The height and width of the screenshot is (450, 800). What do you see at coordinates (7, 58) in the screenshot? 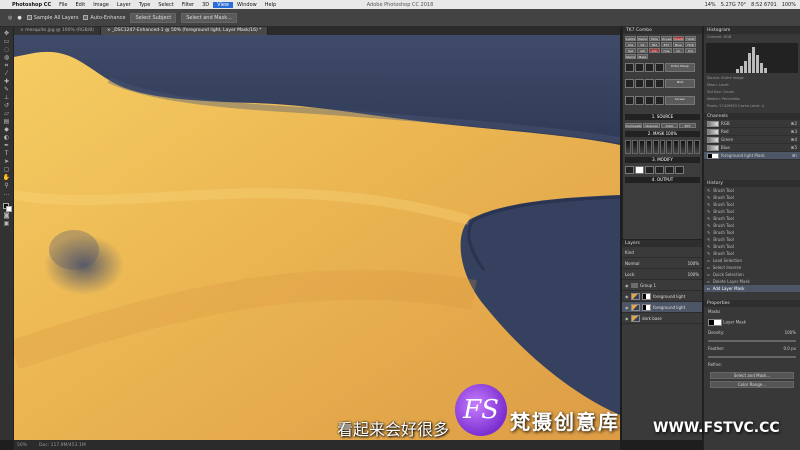
I see `quick-select-tool-icon: ◍` at bounding box center [7, 58].